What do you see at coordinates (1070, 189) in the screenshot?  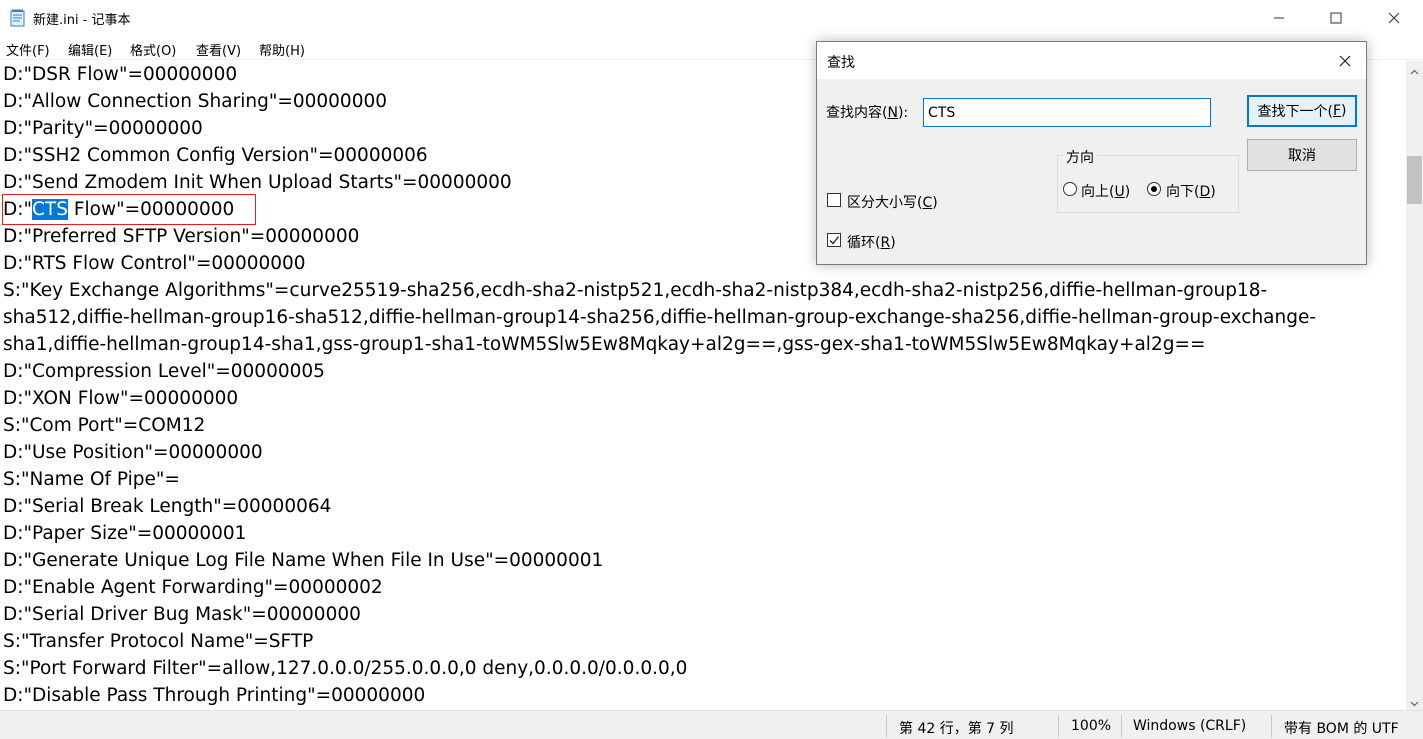 I see `direction-up-radio` at bounding box center [1070, 189].